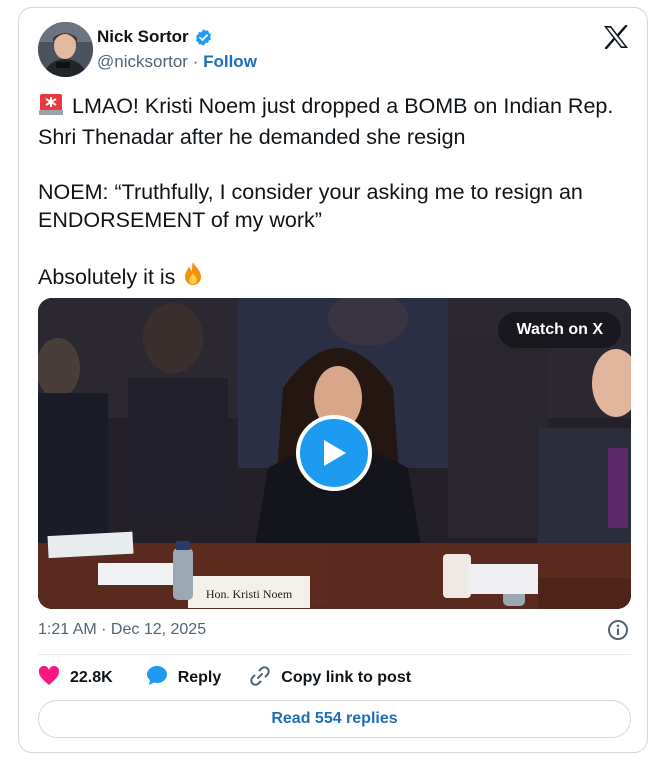 The height and width of the screenshot is (761, 650). What do you see at coordinates (122, 630) in the screenshot?
I see `post-timestamp: 1:21 AM · Dec 12, 2025` at bounding box center [122, 630].